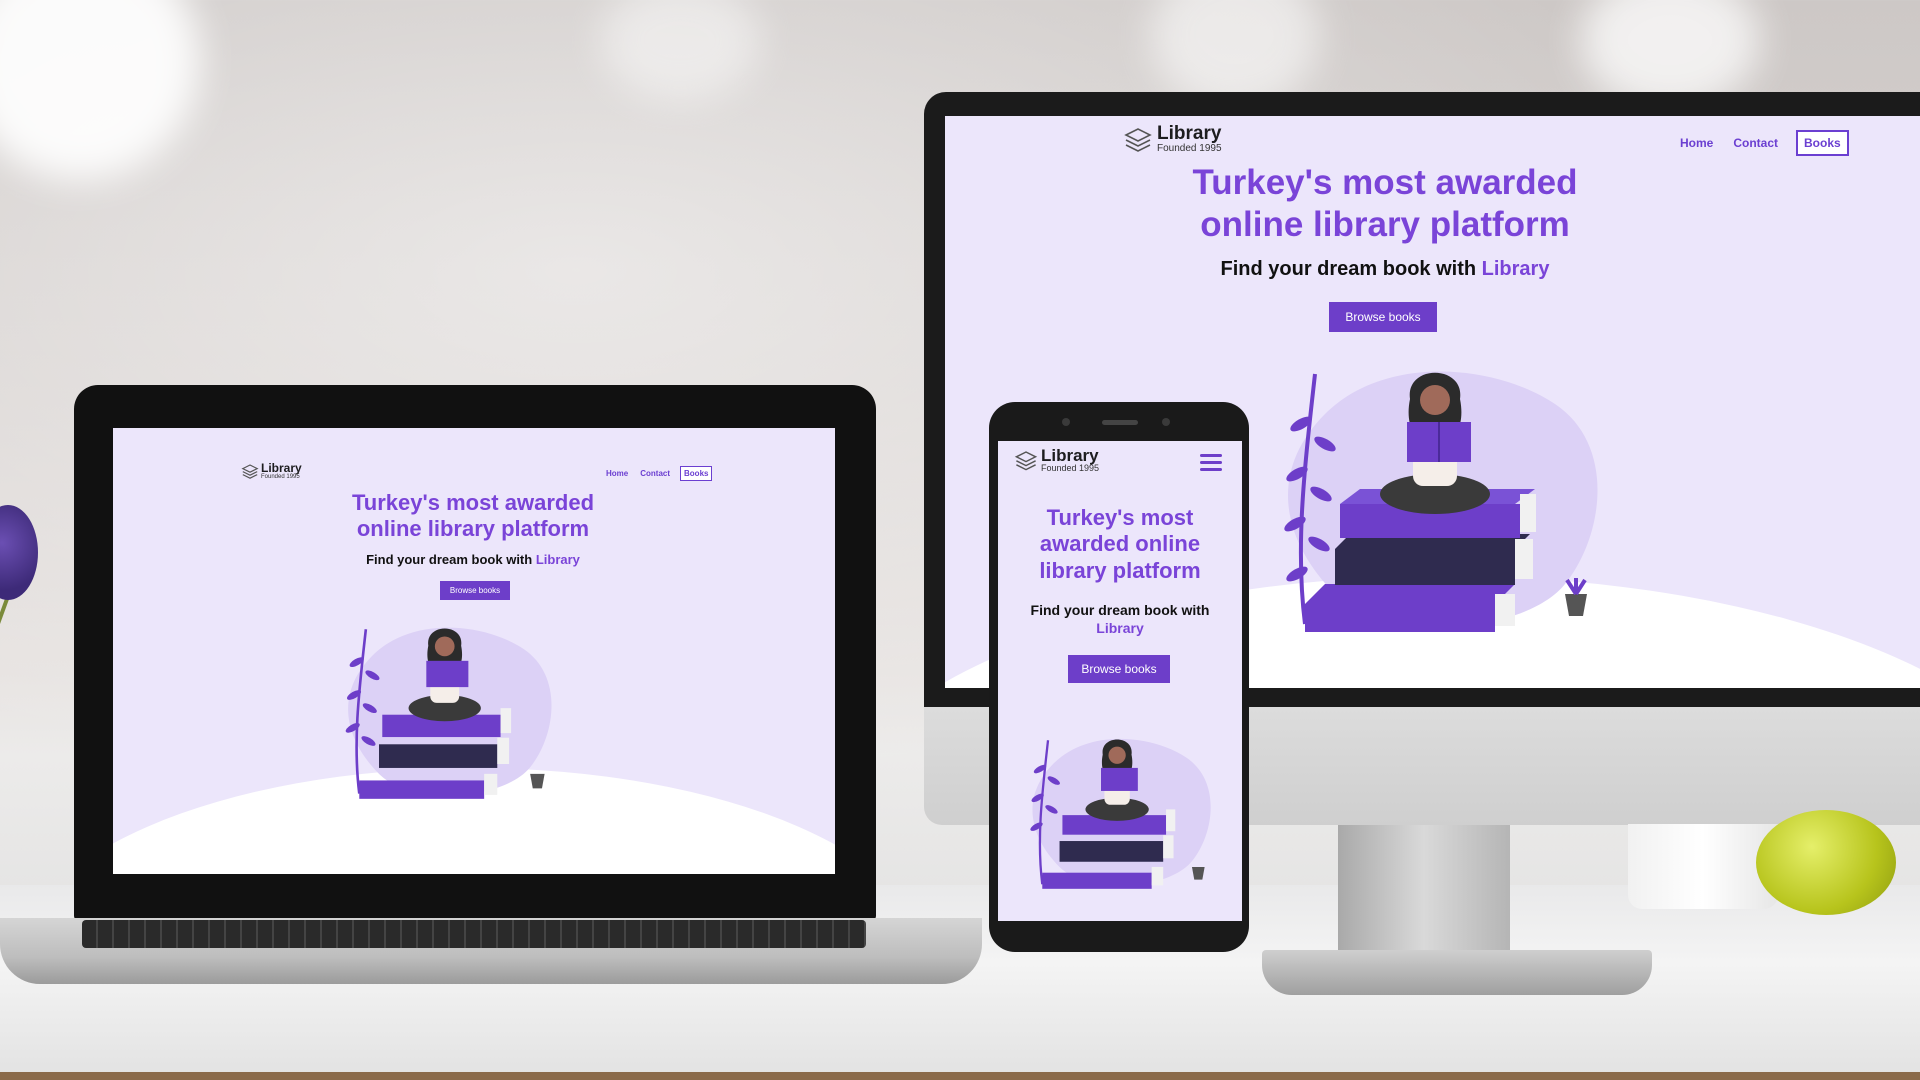 The image size is (1920, 1080). Describe the element at coordinates (1576, 605) in the screenshot. I see `plant-pot` at that location.